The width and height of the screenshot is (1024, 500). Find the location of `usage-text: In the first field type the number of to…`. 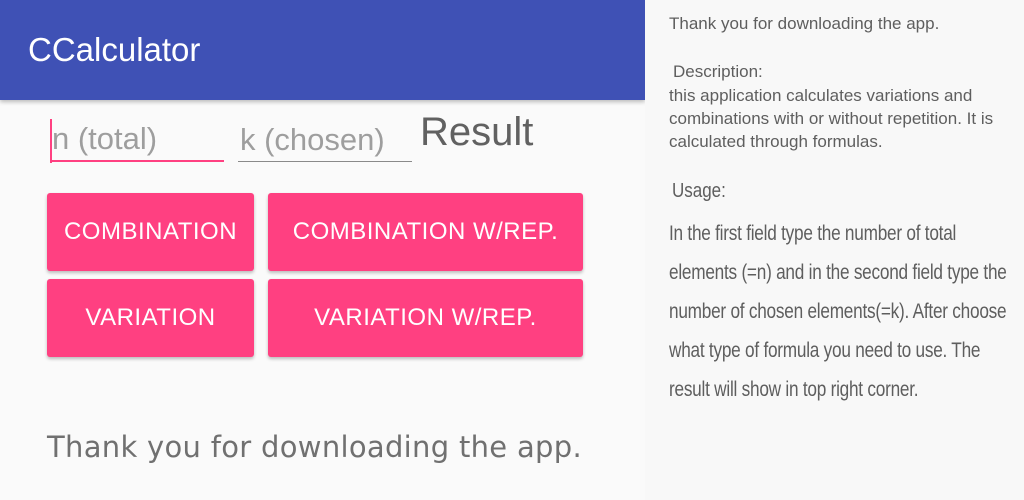

usage-text: In the first field type the number of to… is located at coordinates (838, 311).